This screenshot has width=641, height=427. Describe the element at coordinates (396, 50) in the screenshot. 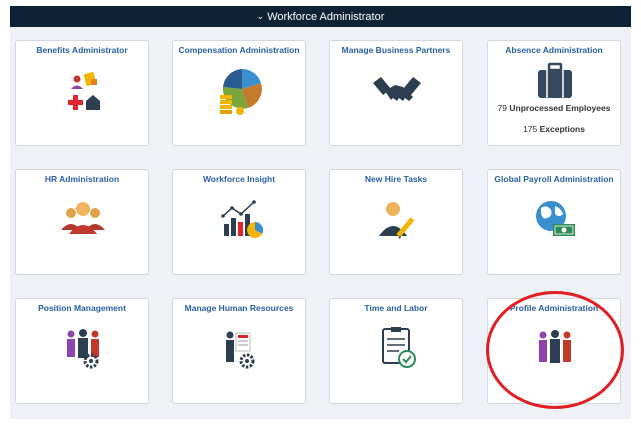

I see `tile-title: Manage Business Partners` at that location.